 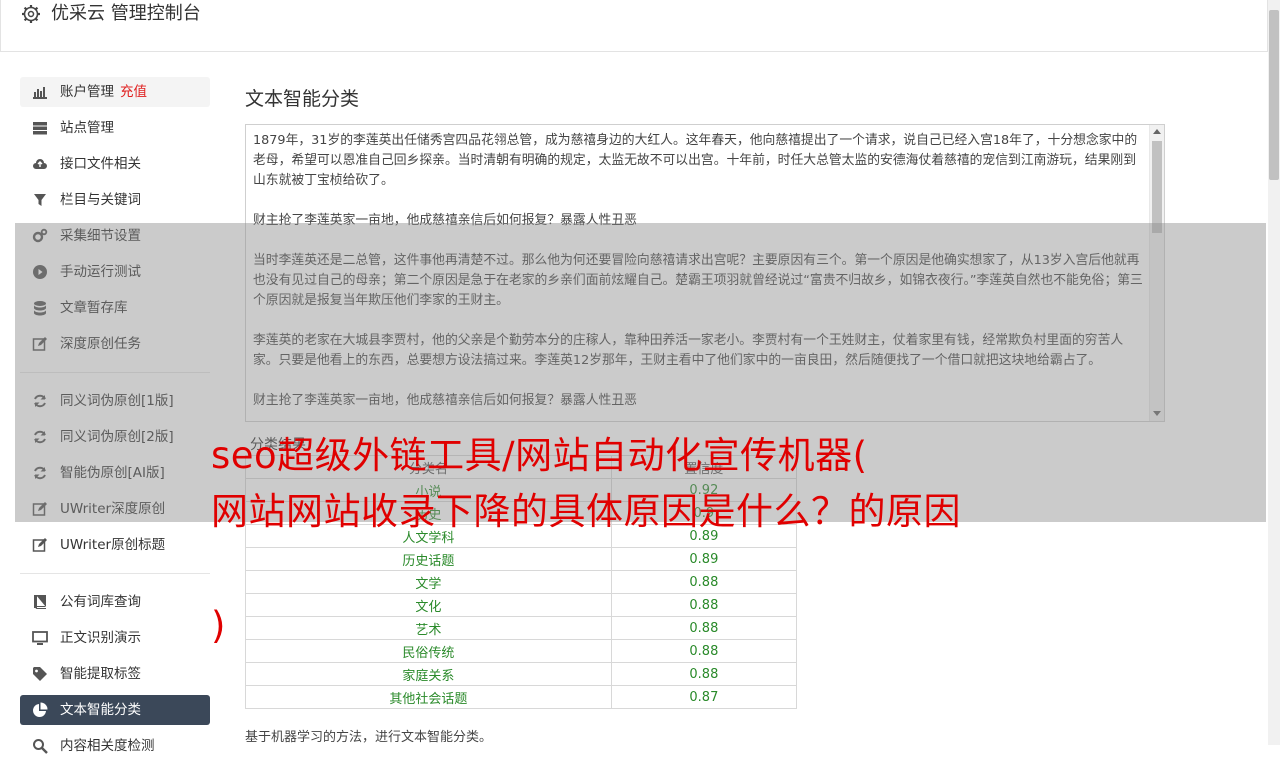 I want to click on sidebar-divider, so click(x=115, y=573).